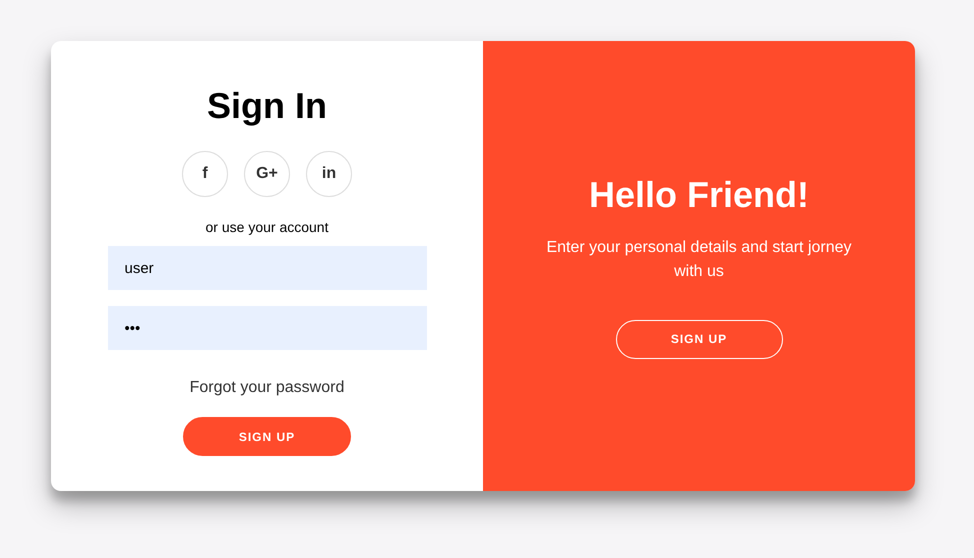  Describe the element at coordinates (267, 174) in the screenshot. I see `social-login-button: G+` at that location.